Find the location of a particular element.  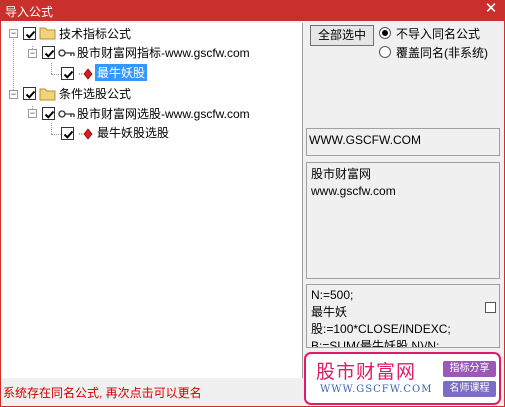

brand-tag-share: 指标分享 is located at coordinates (469, 369).